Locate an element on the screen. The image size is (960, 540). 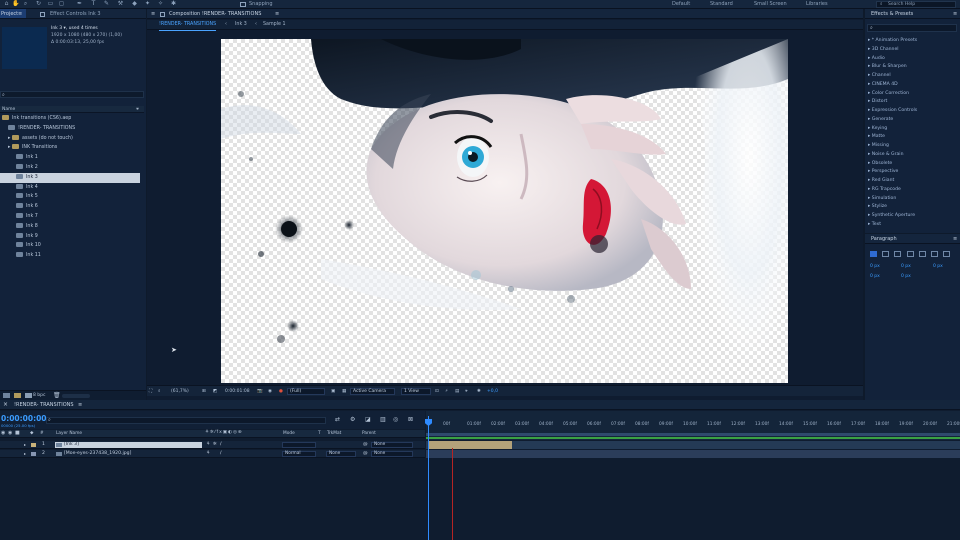
rotate-tool-icon: ↻ is located at coordinates (38, 4).